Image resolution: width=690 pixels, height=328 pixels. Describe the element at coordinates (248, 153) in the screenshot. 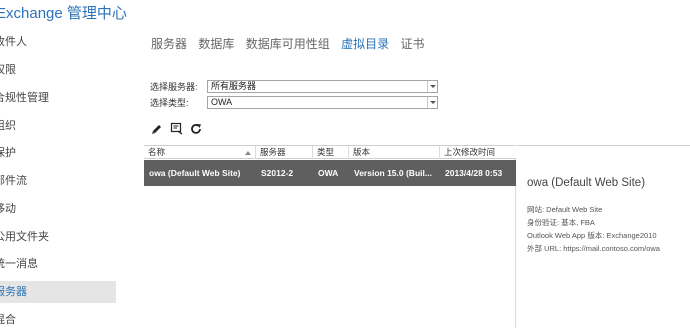

I see `sort-ascending-icon` at that location.